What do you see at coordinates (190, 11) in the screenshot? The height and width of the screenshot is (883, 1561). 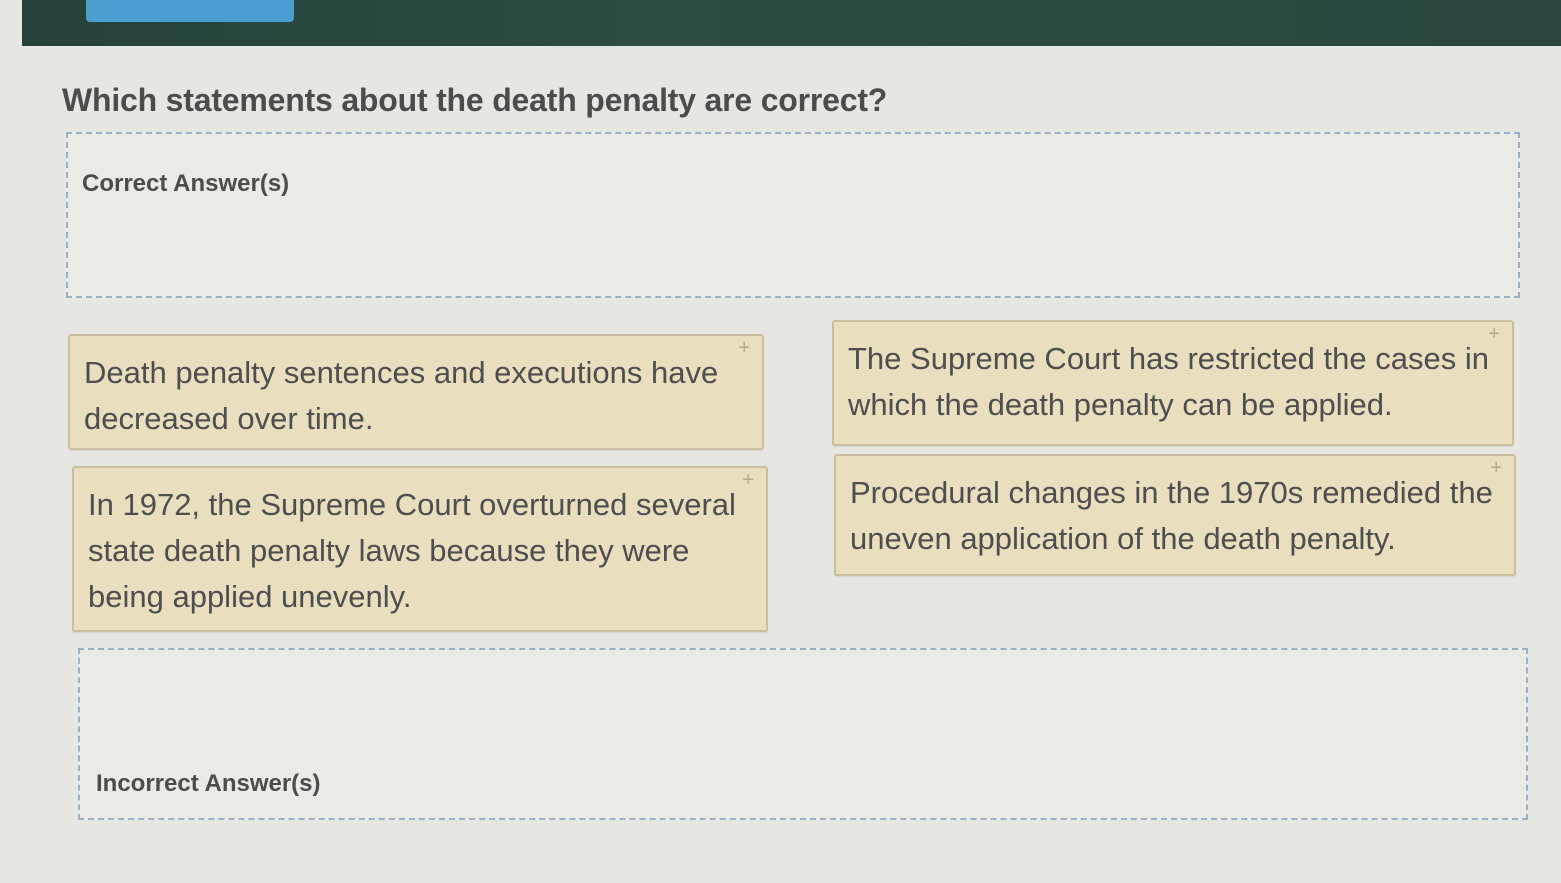 I see `header-tab` at bounding box center [190, 11].